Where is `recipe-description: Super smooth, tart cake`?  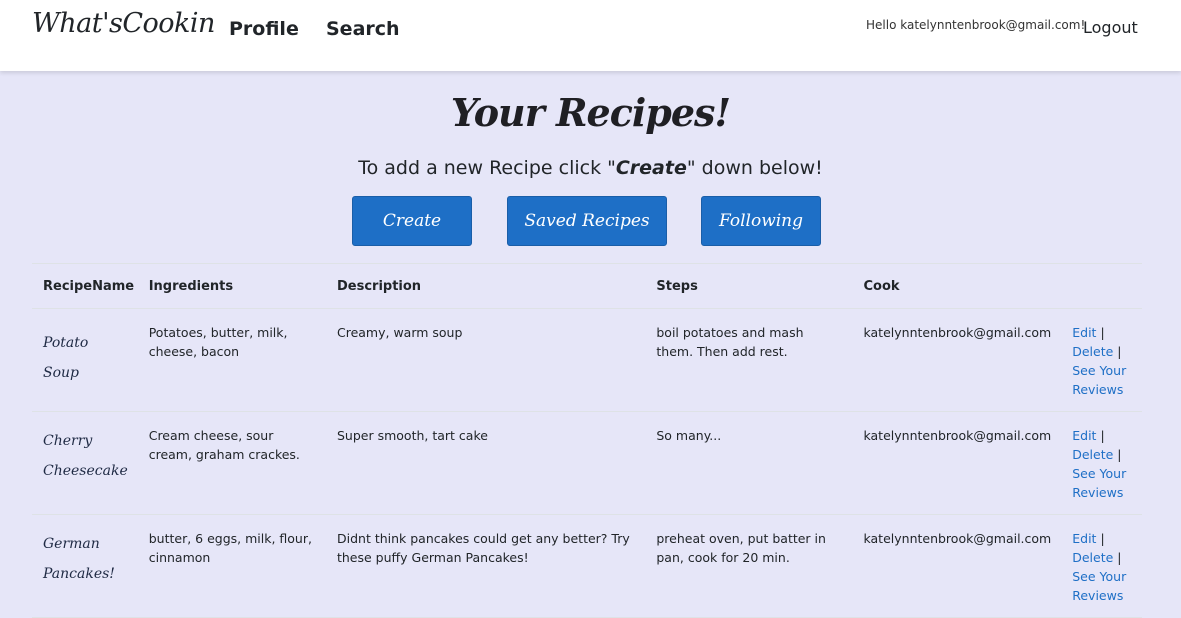 recipe-description: Super smooth, tart cake is located at coordinates (485, 463).